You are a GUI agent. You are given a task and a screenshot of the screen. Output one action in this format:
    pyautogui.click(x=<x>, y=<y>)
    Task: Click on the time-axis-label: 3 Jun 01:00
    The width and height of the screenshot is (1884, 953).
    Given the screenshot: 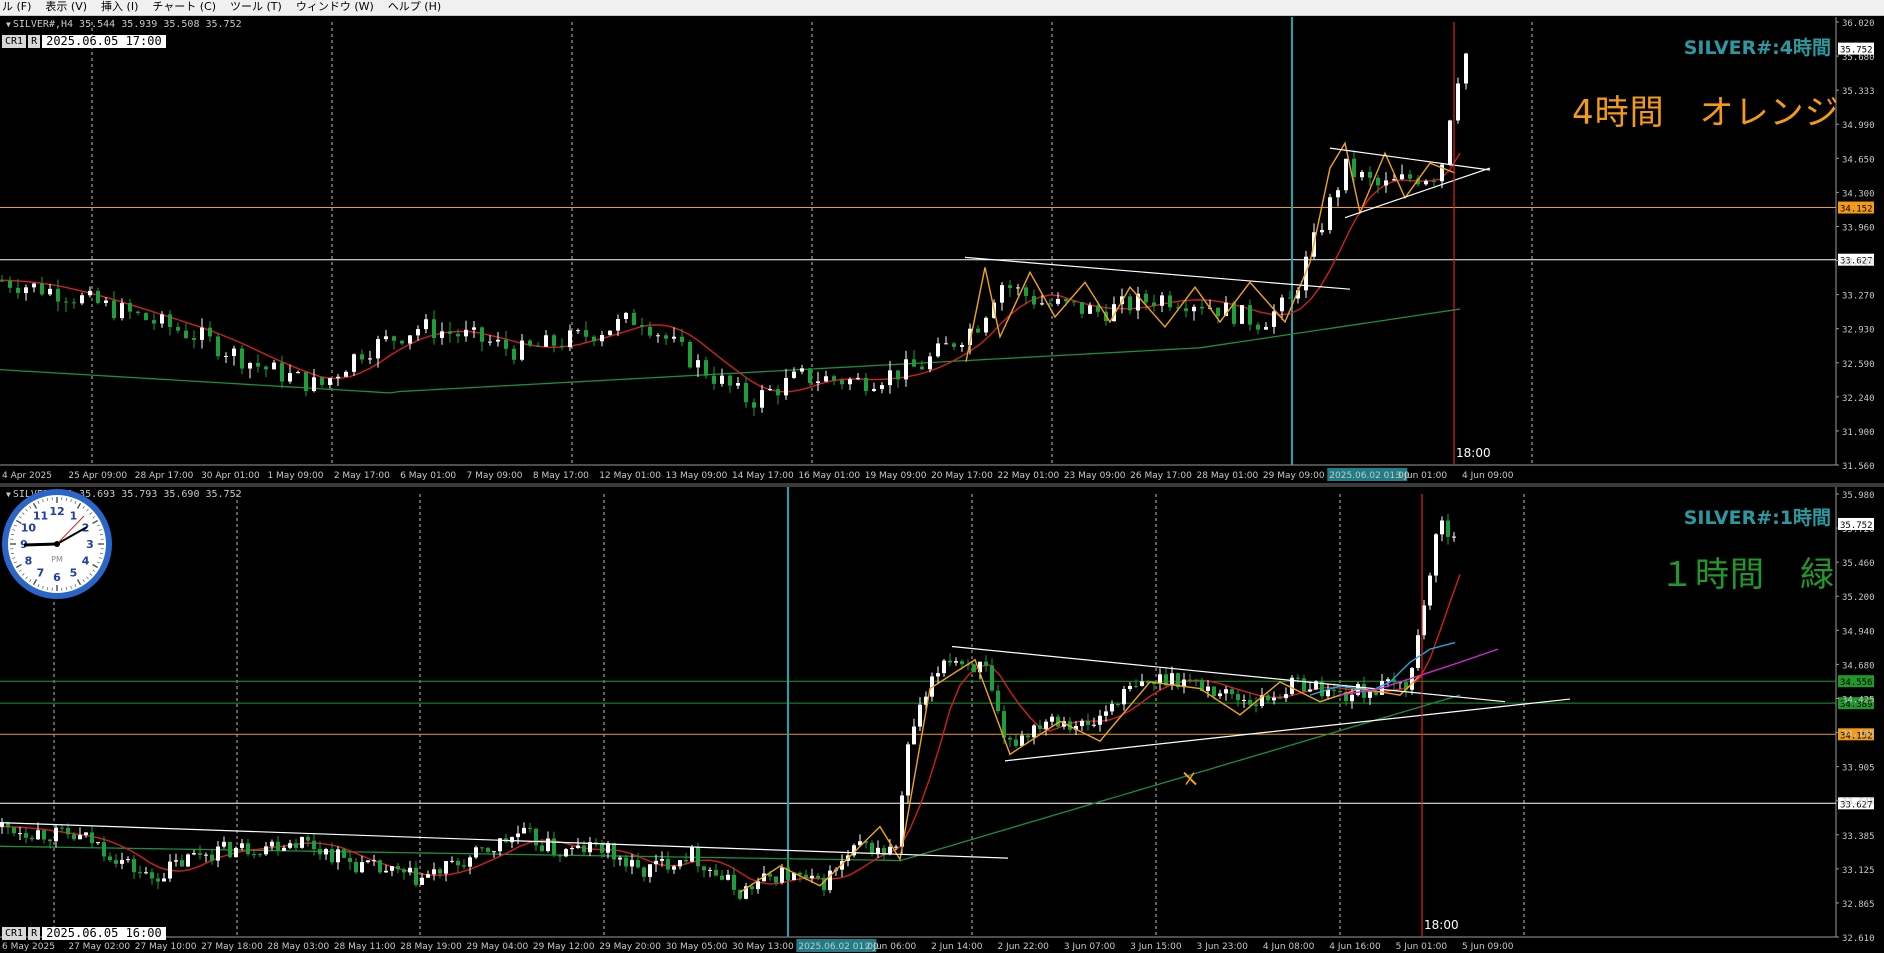 What is the action you would take?
    pyautogui.click(x=1422, y=476)
    